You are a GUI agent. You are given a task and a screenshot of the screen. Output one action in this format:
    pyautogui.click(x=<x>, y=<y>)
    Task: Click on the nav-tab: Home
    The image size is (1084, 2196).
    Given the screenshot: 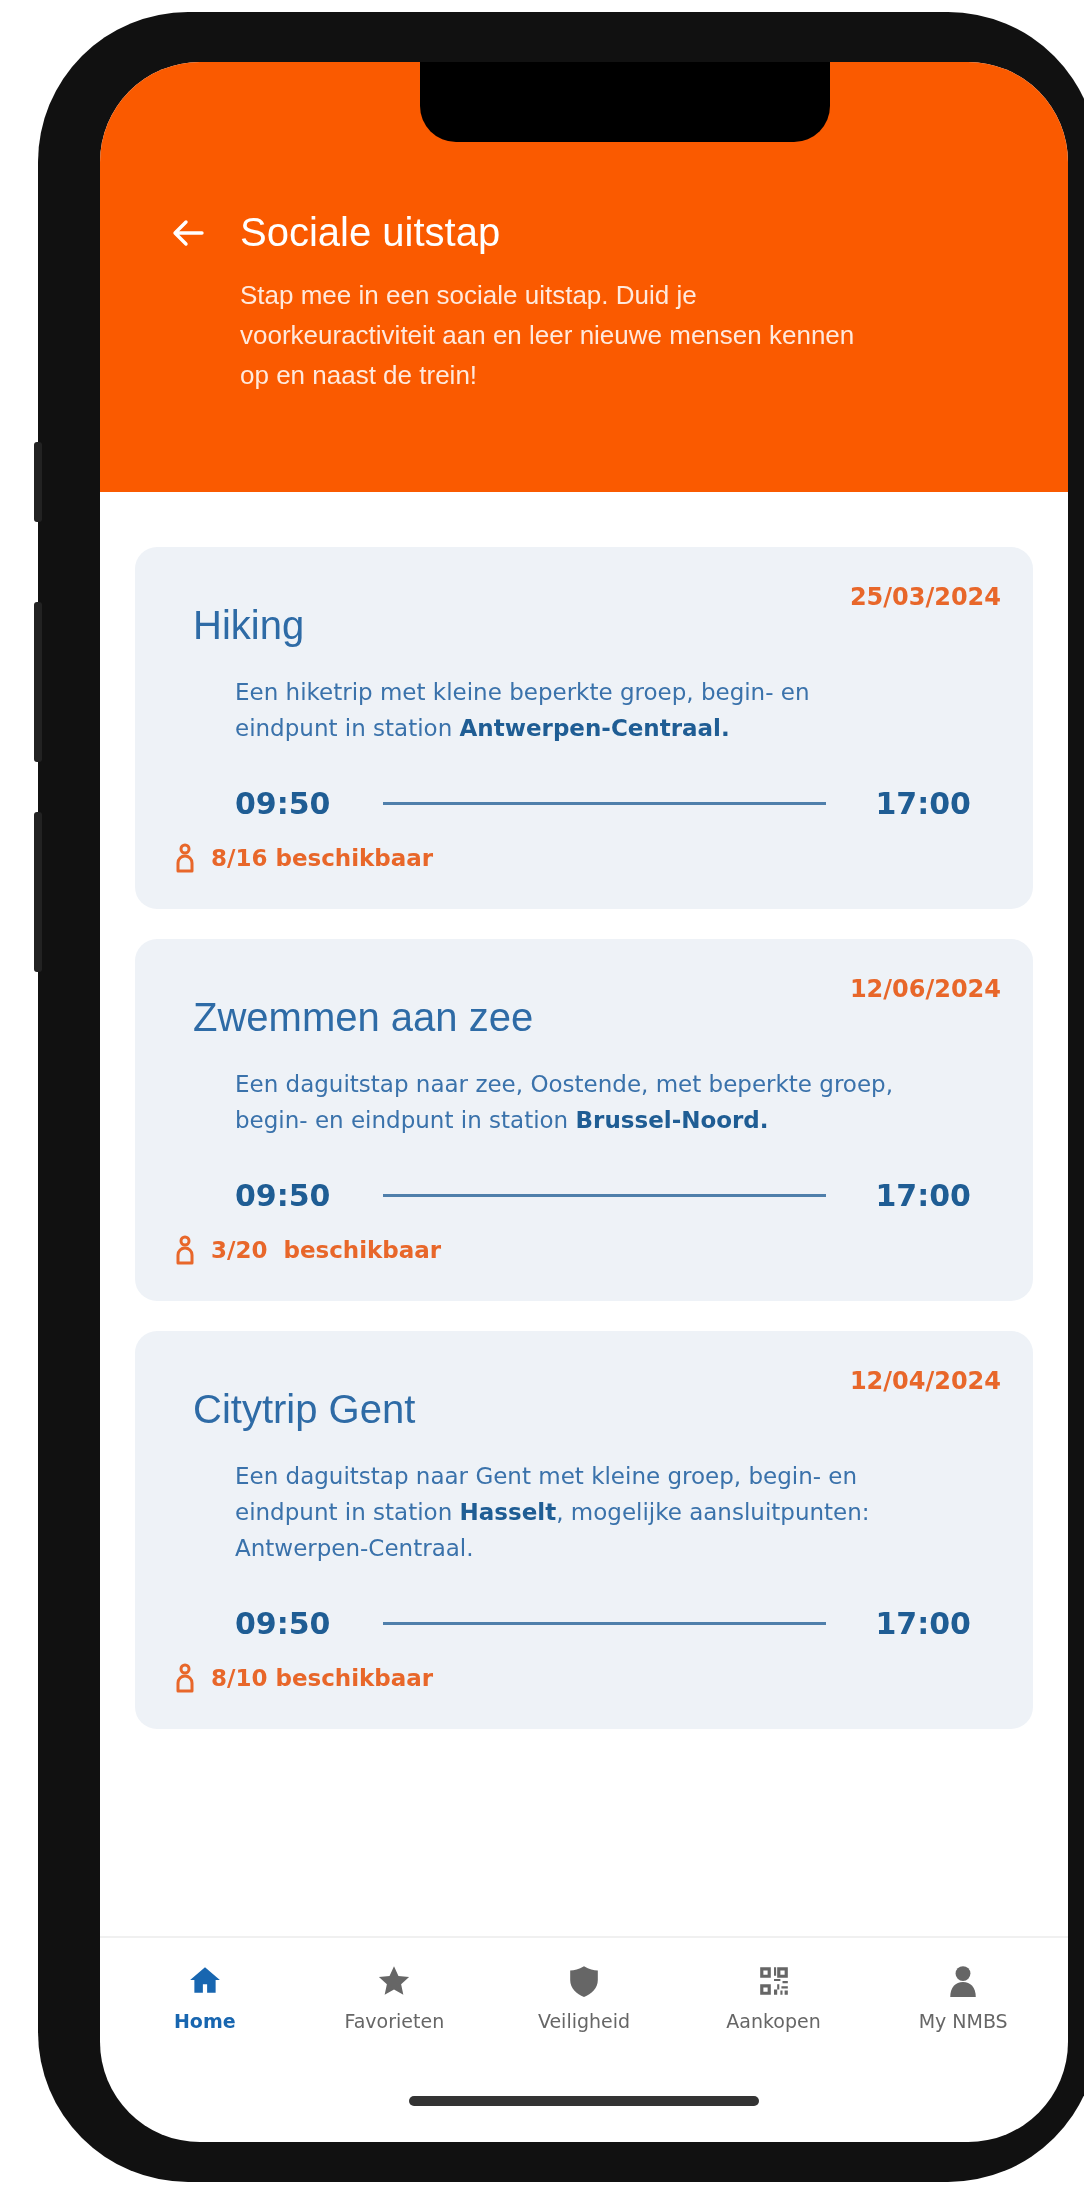 What is the action you would take?
    pyautogui.click(x=204, y=2025)
    